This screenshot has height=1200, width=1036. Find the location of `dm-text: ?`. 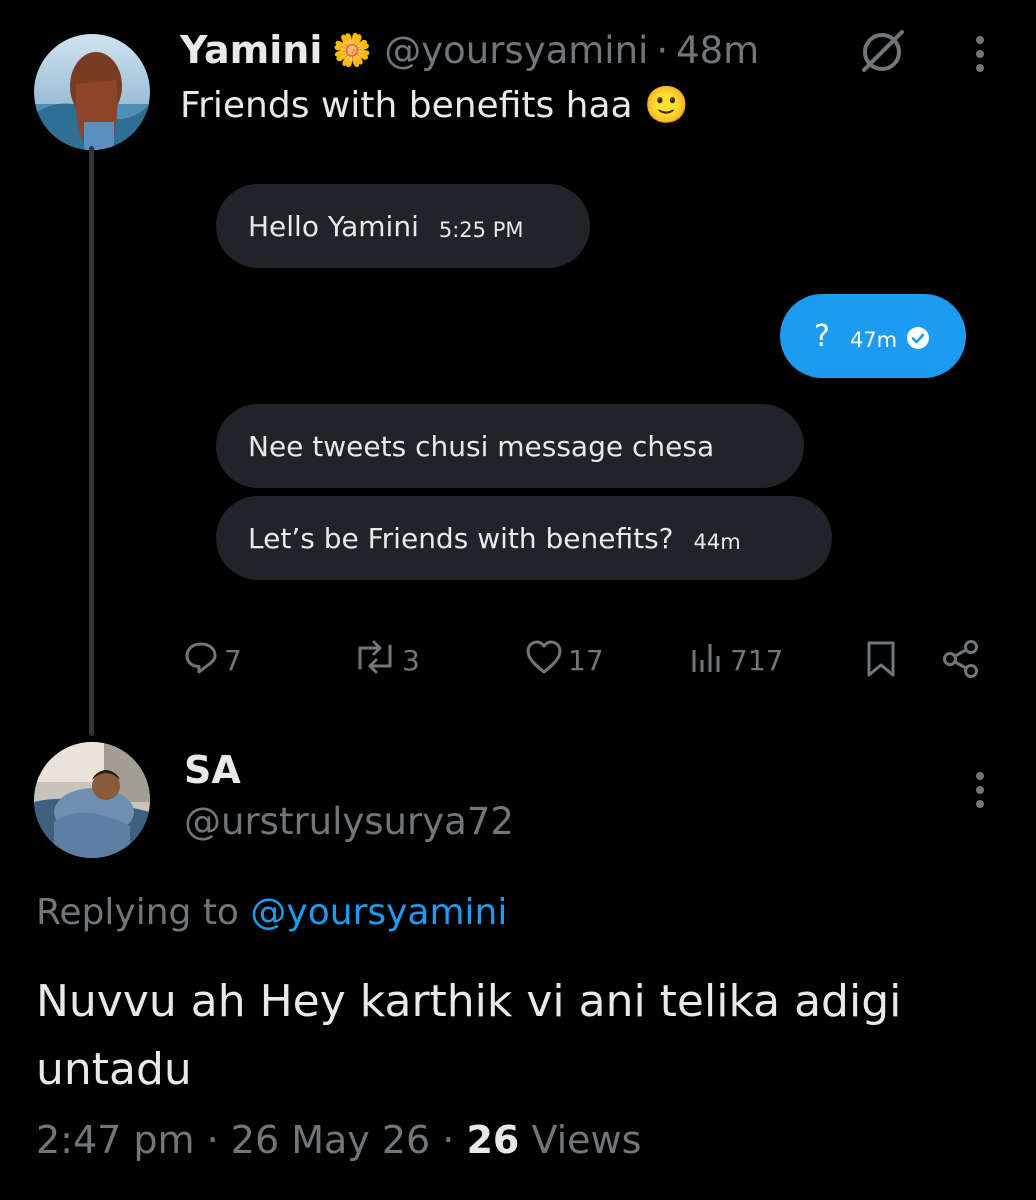

dm-text: ? is located at coordinates (822, 336).